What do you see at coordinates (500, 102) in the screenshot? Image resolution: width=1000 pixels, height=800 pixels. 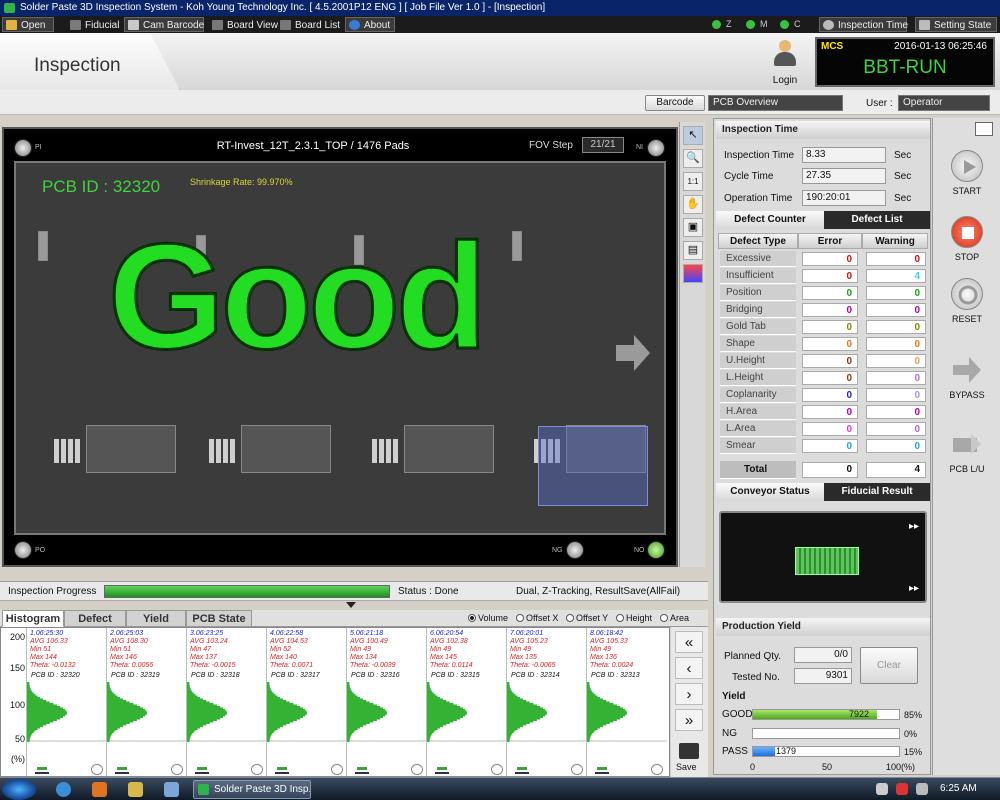 I see `barcode-row: Barcode PCB Overview User : Operator` at bounding box center [500, 102].